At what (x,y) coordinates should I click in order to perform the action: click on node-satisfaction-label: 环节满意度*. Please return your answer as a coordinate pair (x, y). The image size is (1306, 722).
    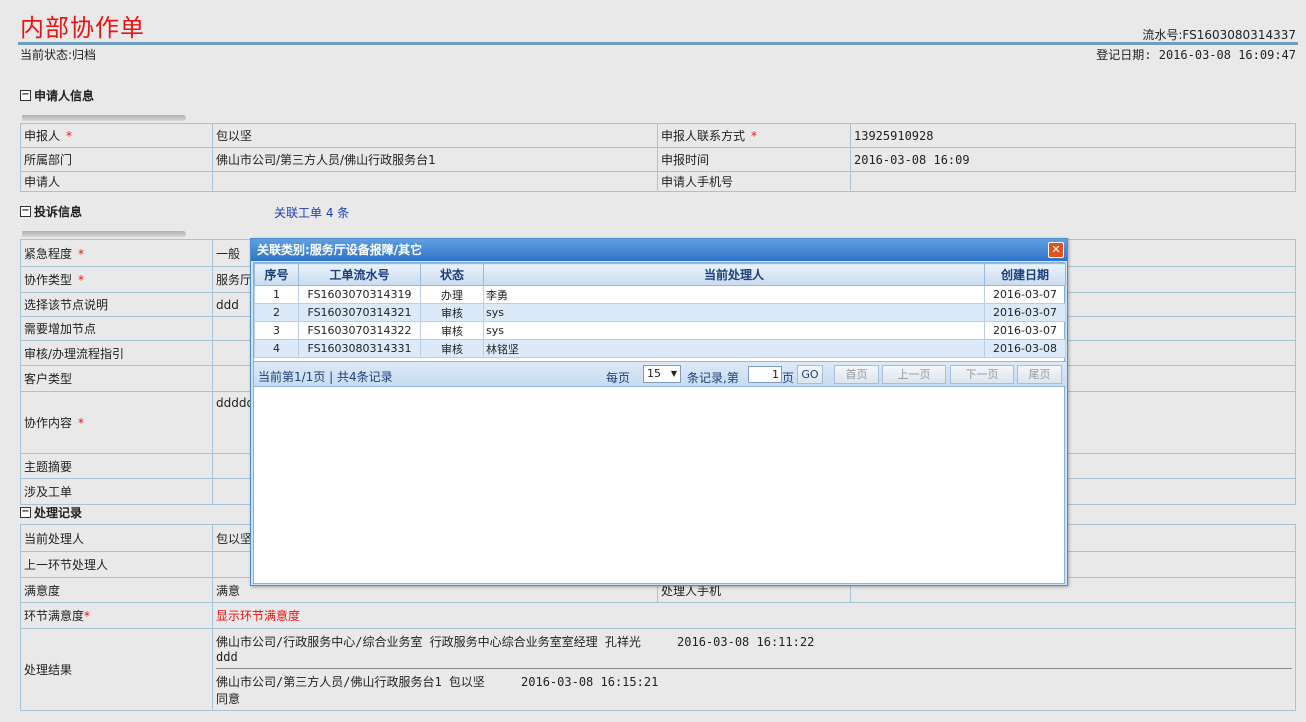
    Looking at the image, I should click on (116, 615).